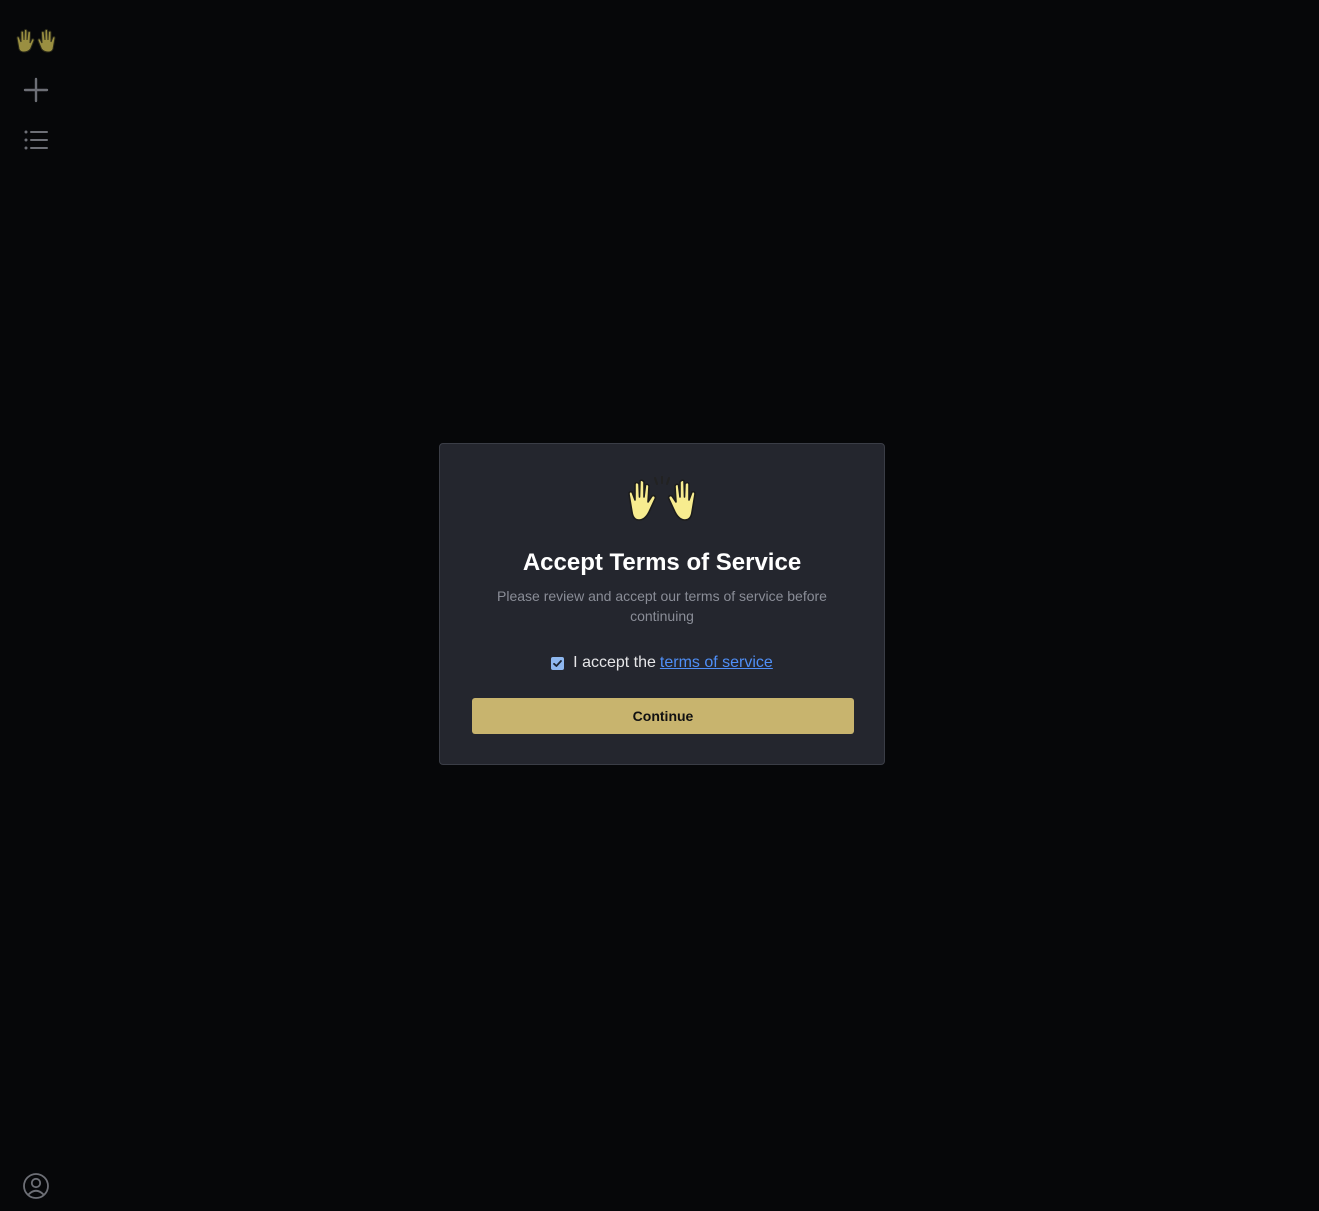  I want to click on accept-terms-checkbox, so click(558, 663).